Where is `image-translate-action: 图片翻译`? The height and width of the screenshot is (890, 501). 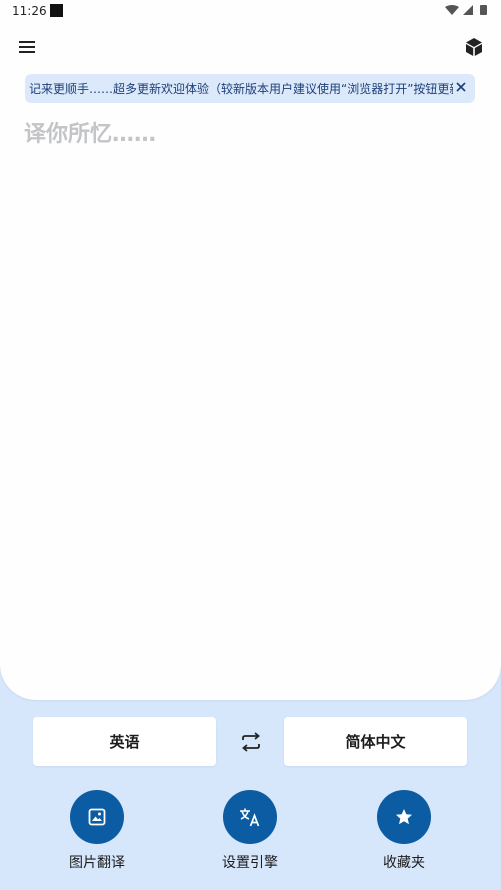 image-translate-action: 图片翻译 is located at coordinates (97, 835).